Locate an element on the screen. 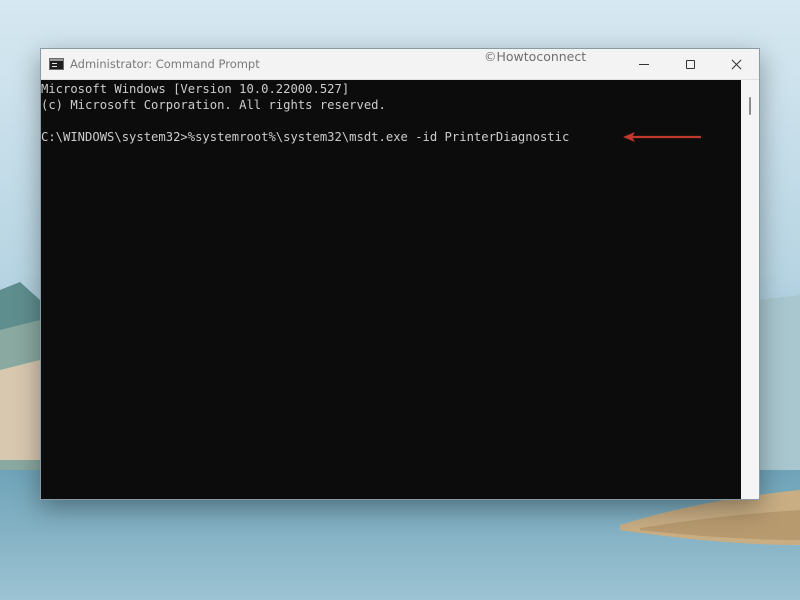 This screenshot has height=600, width=800. close-button is located at coordinates (736, 64).